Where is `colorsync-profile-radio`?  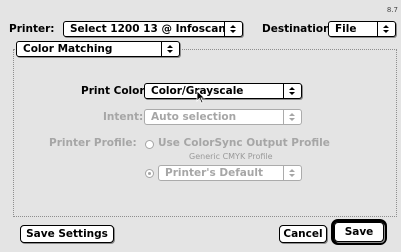 colorsync-profile-radio is located at coordinates (149, 144).